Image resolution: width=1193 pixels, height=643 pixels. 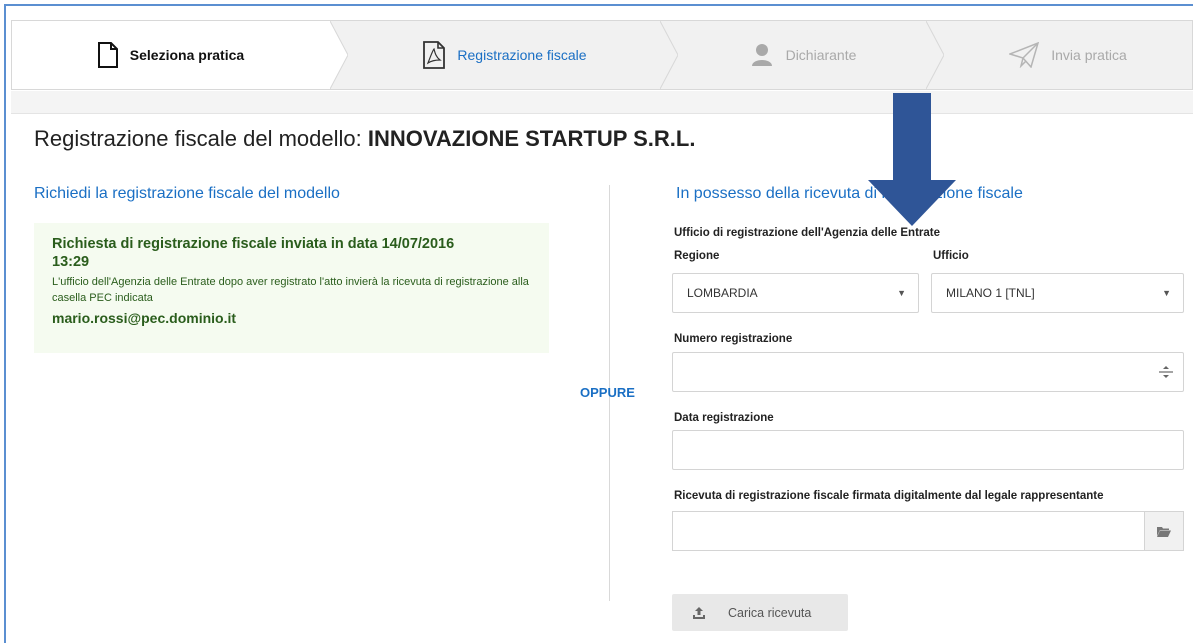 I want to click on office-select: MILANO 1 [TNL] ▼, so click(x=1057, y=293).